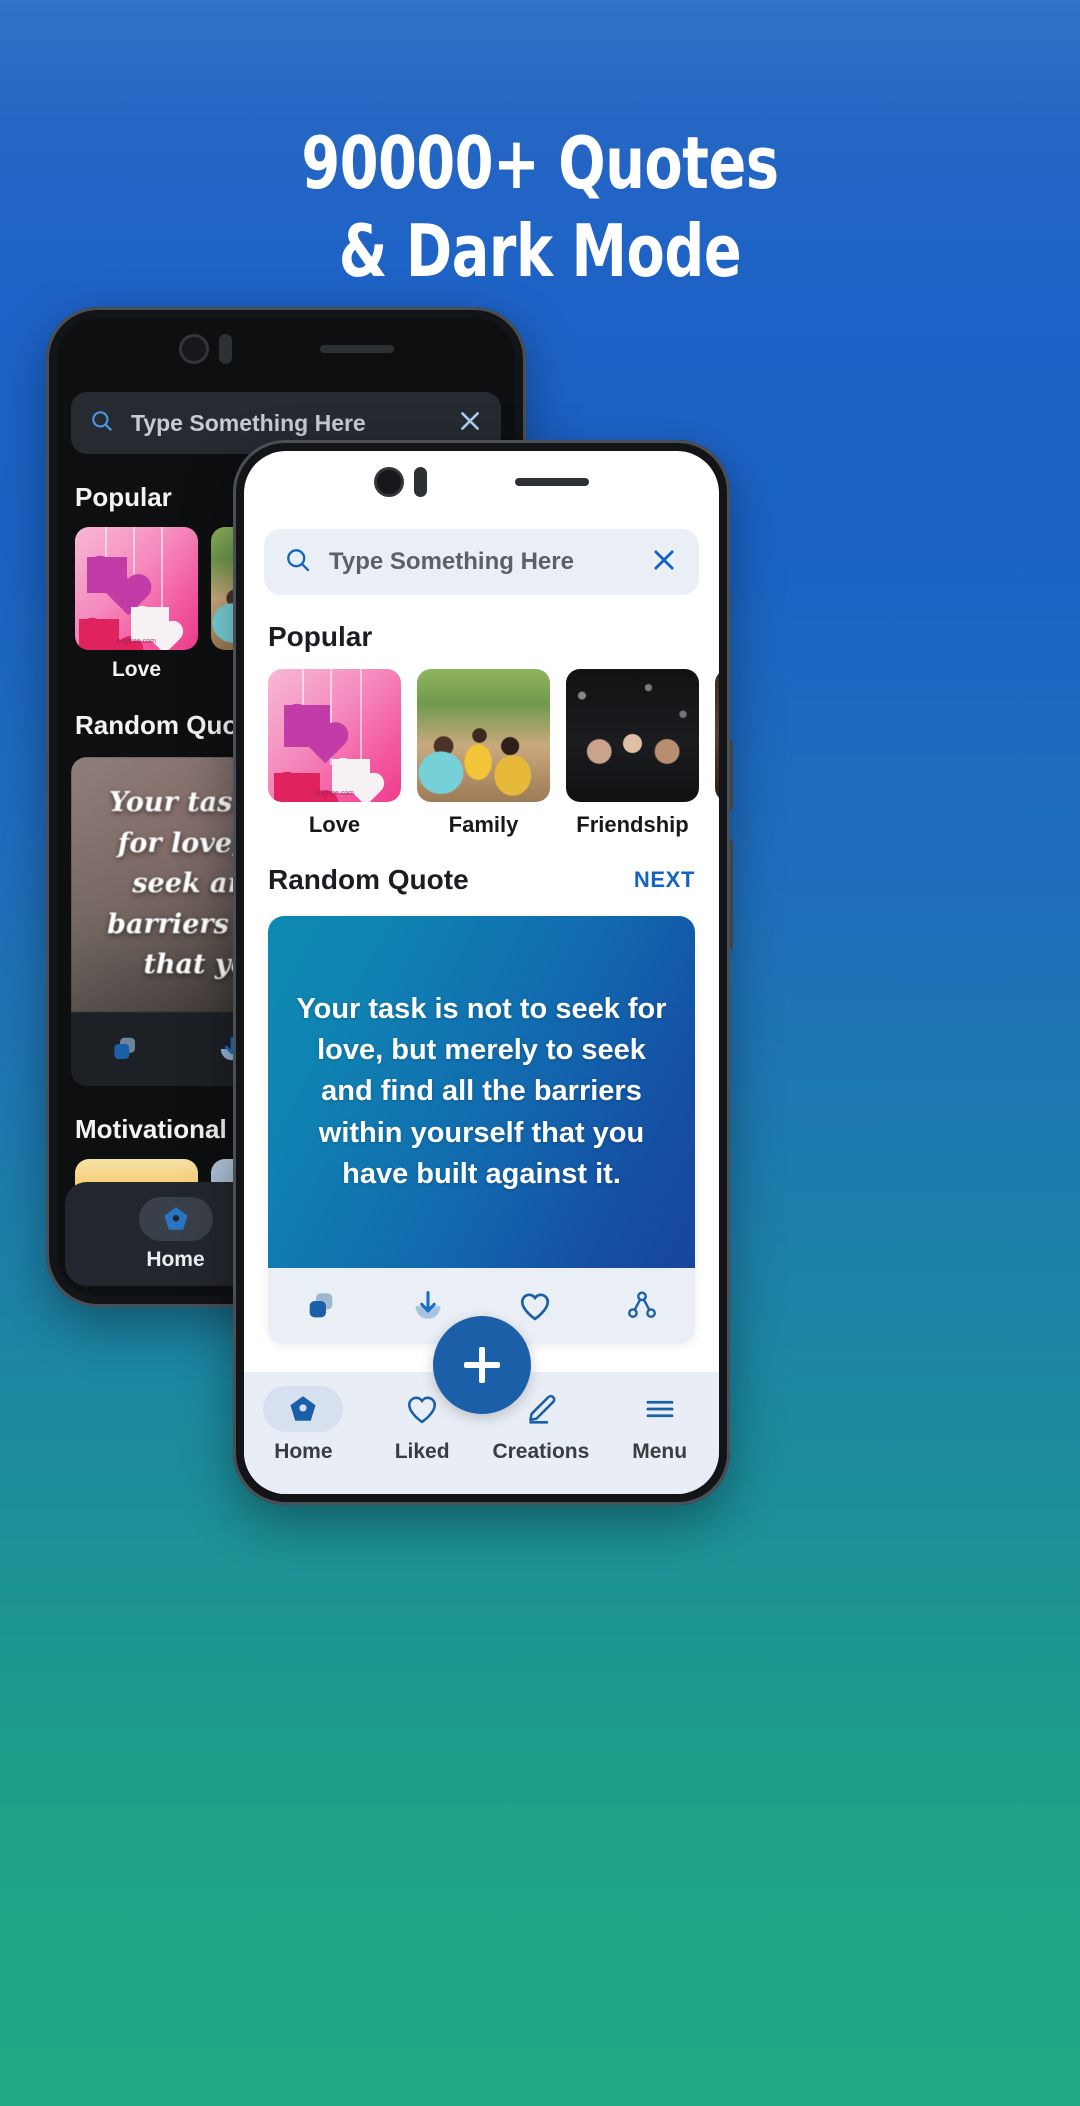 The height and width of the screenshot is (2106, 1080). What do you see at coordinates (334, 735) in the screenshot?
I see `category-thumb-love: pngtree.com` at bounding box center [334, 735].